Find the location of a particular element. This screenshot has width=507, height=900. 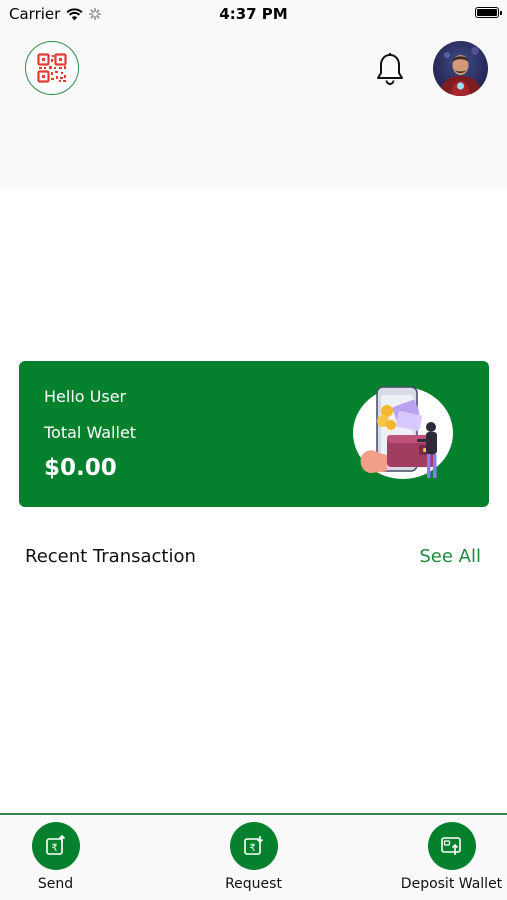

avatar is located at coordinates (460, 68).